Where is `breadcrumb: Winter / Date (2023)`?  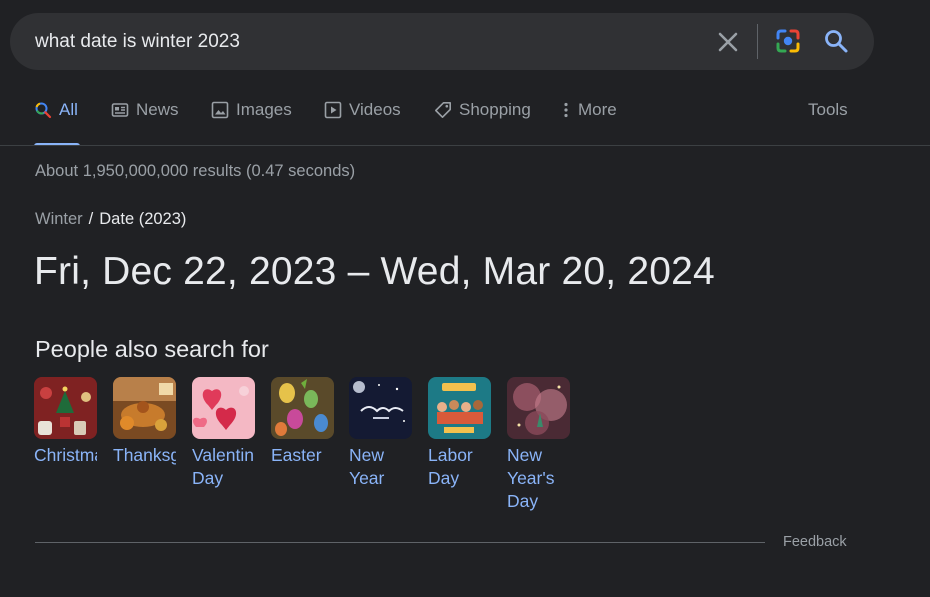
breadcrumb: Winter / Date (2023) is located at coordinates (110, 219).